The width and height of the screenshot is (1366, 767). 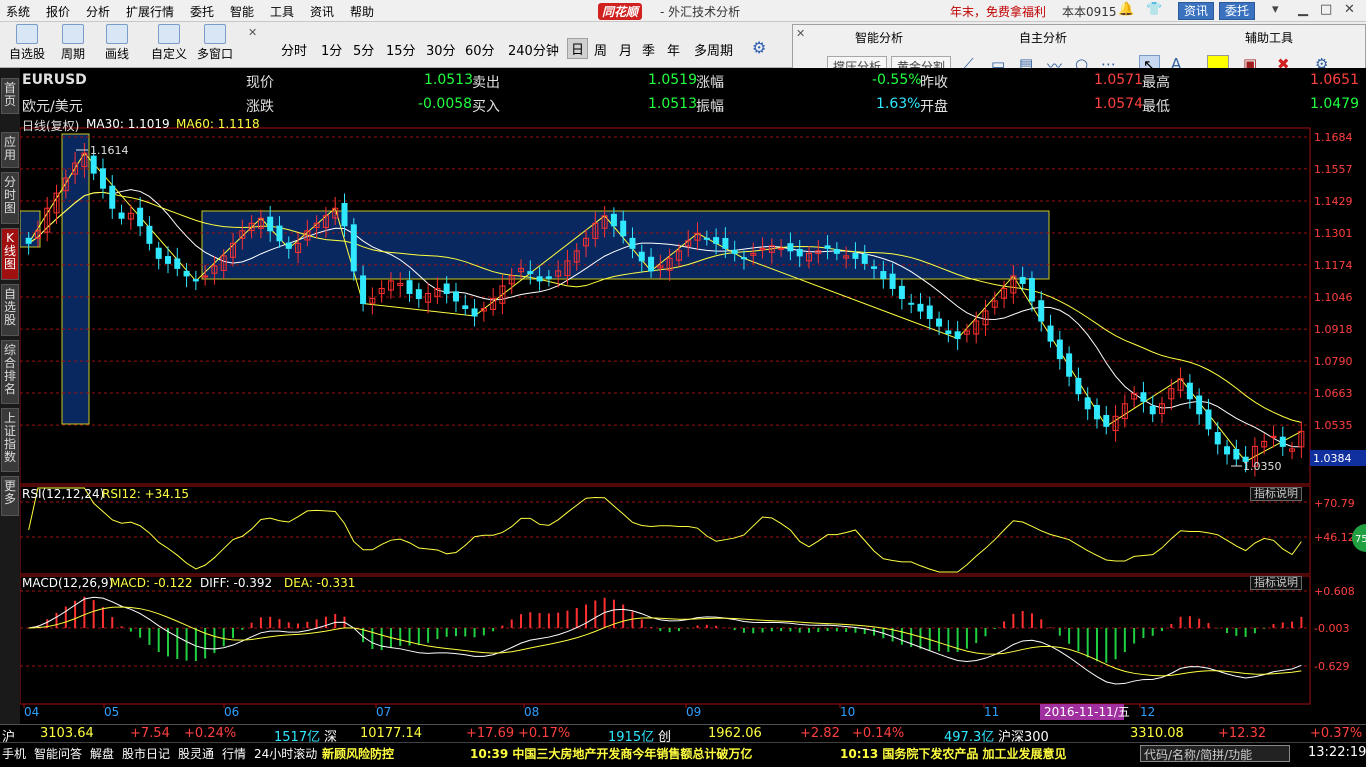 What do you see at coordinates (1275, 9) in the screenshot?
I see `pin-icon: ▾` at bounding box center [1275, 9].